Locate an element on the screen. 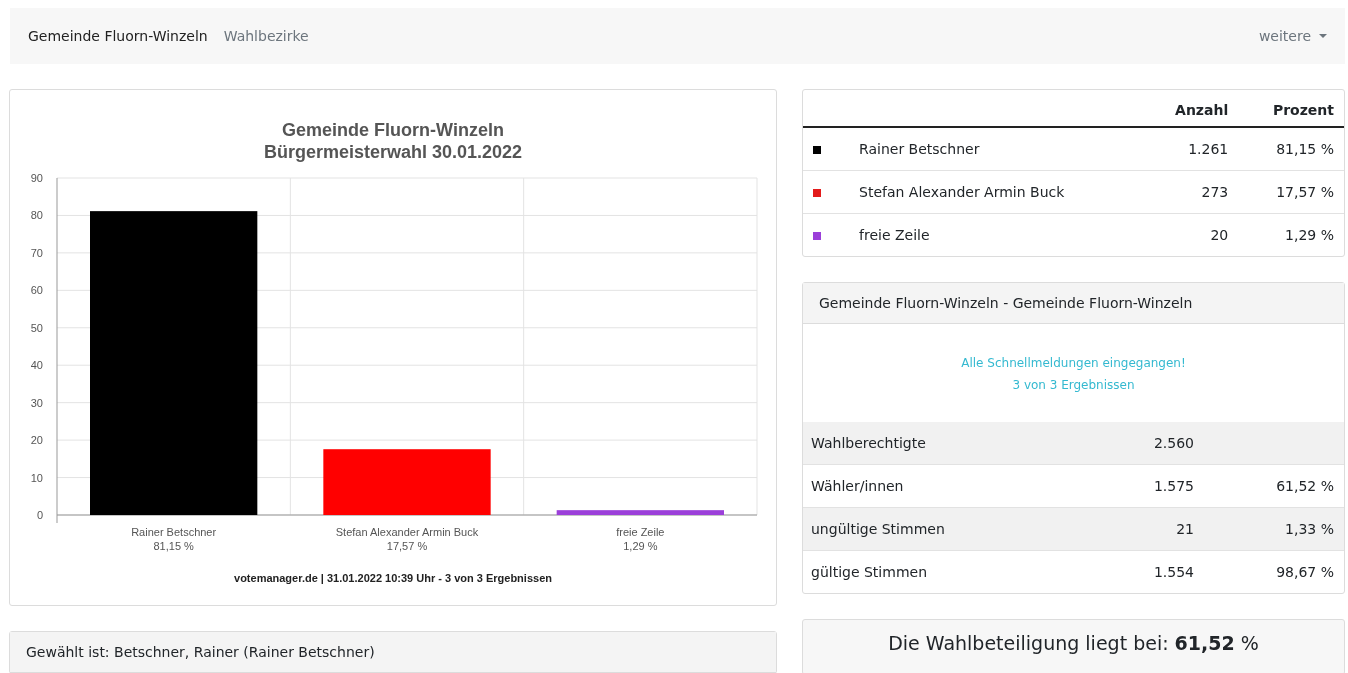 The width and height of the screenshot is (1348, 673). category-label: freie Zeile is located at coordinates (640, 532).